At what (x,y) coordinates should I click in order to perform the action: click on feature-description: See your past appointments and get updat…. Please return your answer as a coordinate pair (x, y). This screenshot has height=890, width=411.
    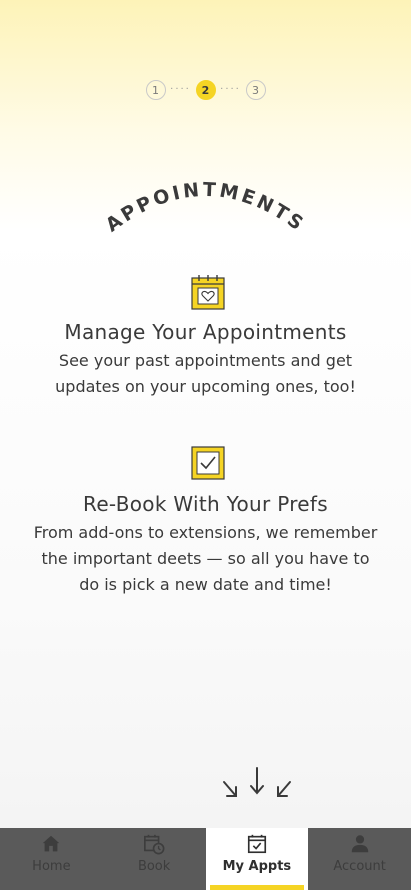
    Looking at the image, I should click on (205, 373).